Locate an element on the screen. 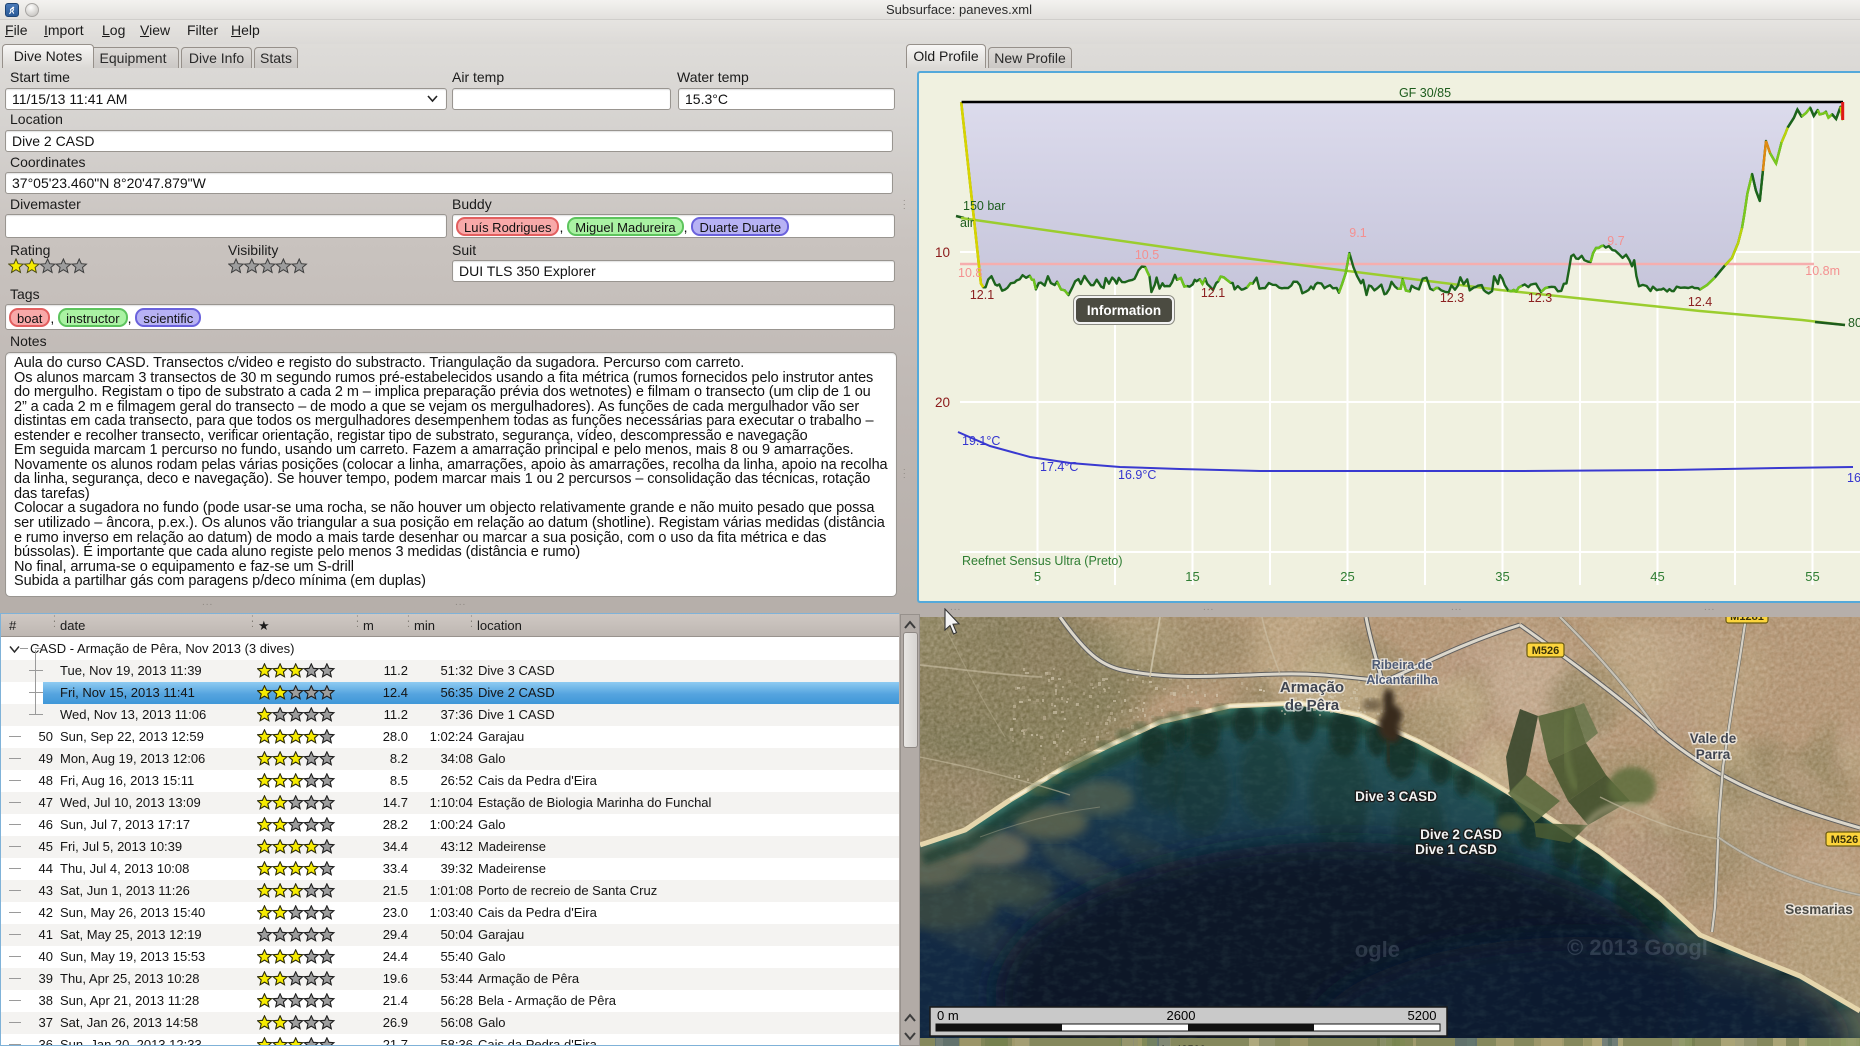 The image size is (1860, 1046). svg-text: 10.8m is located at coordinates (1822, 271).